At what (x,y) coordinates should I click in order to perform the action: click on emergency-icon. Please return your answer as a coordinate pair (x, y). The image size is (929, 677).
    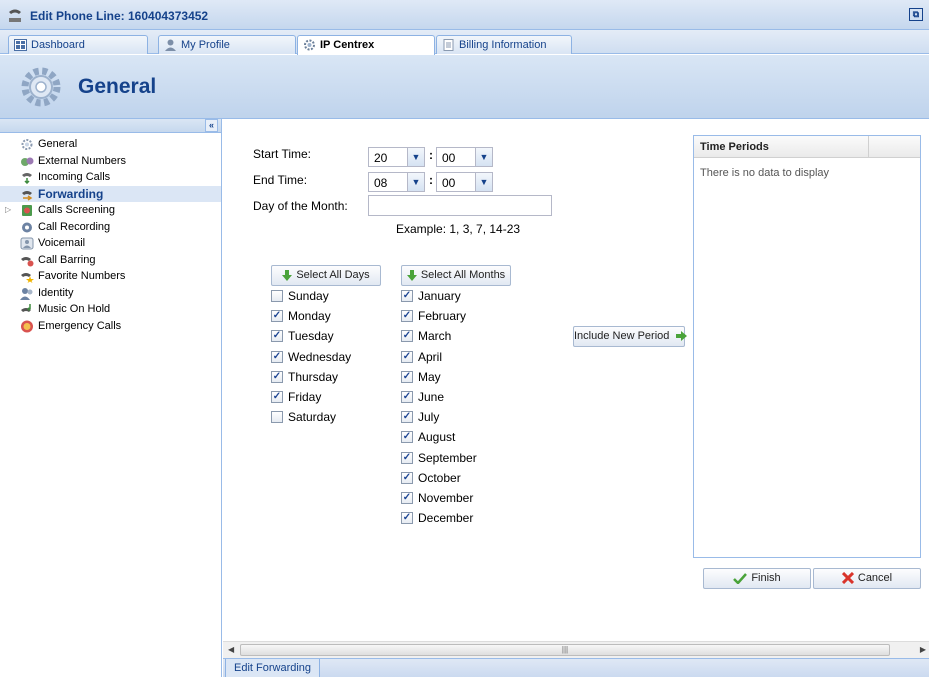
    Looking at the image, I should click on (27, 326).